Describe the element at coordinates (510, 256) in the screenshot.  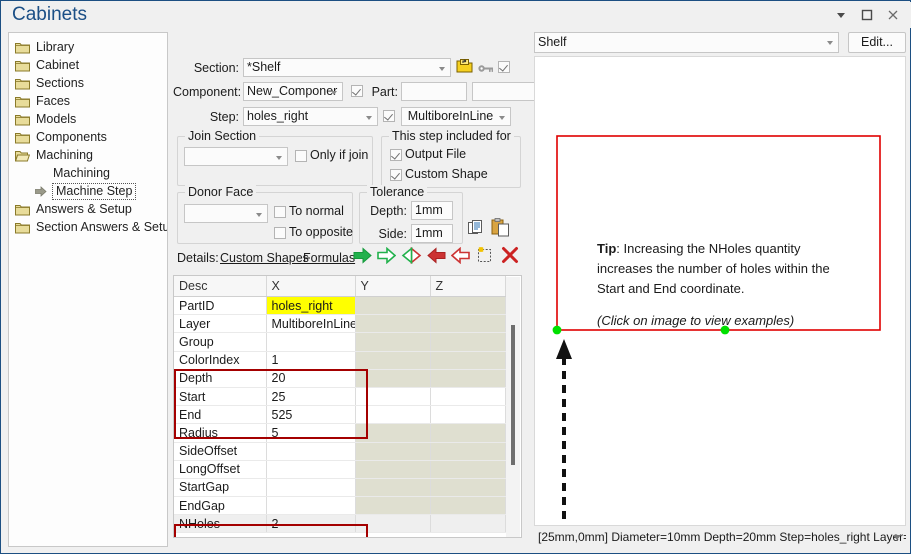
I see `delete-red-x-icon` at that location.